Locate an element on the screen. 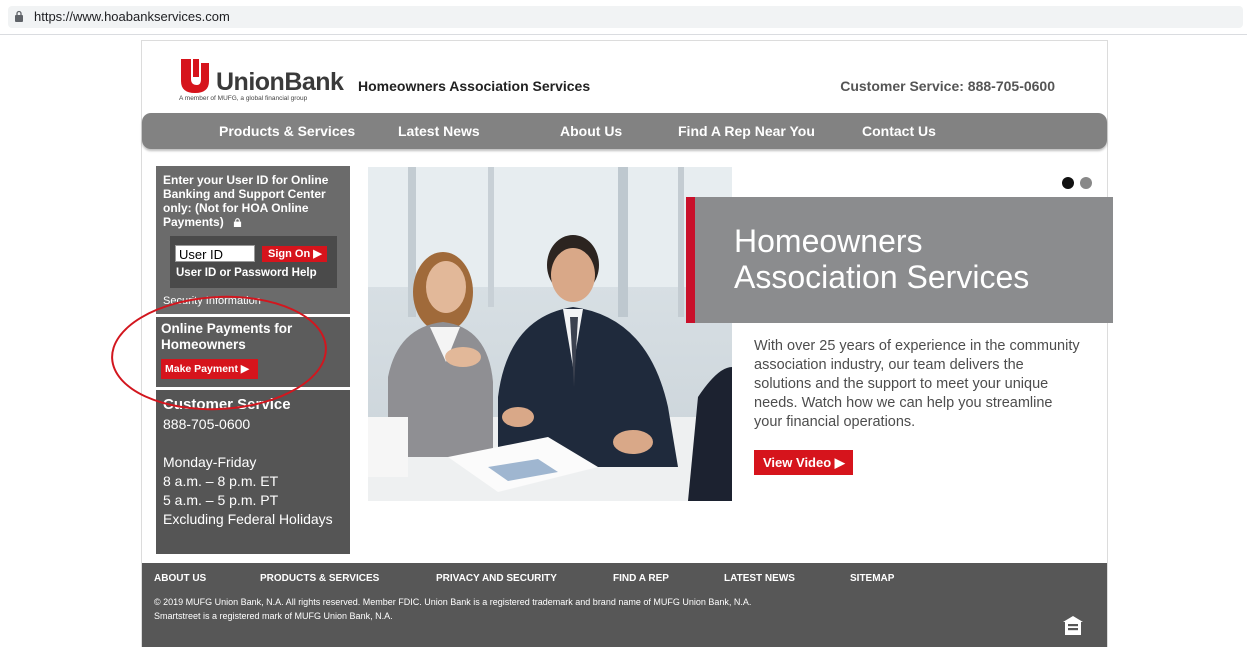  sign-on-button: Sign On ▶ is located at coordinates (294, 254).